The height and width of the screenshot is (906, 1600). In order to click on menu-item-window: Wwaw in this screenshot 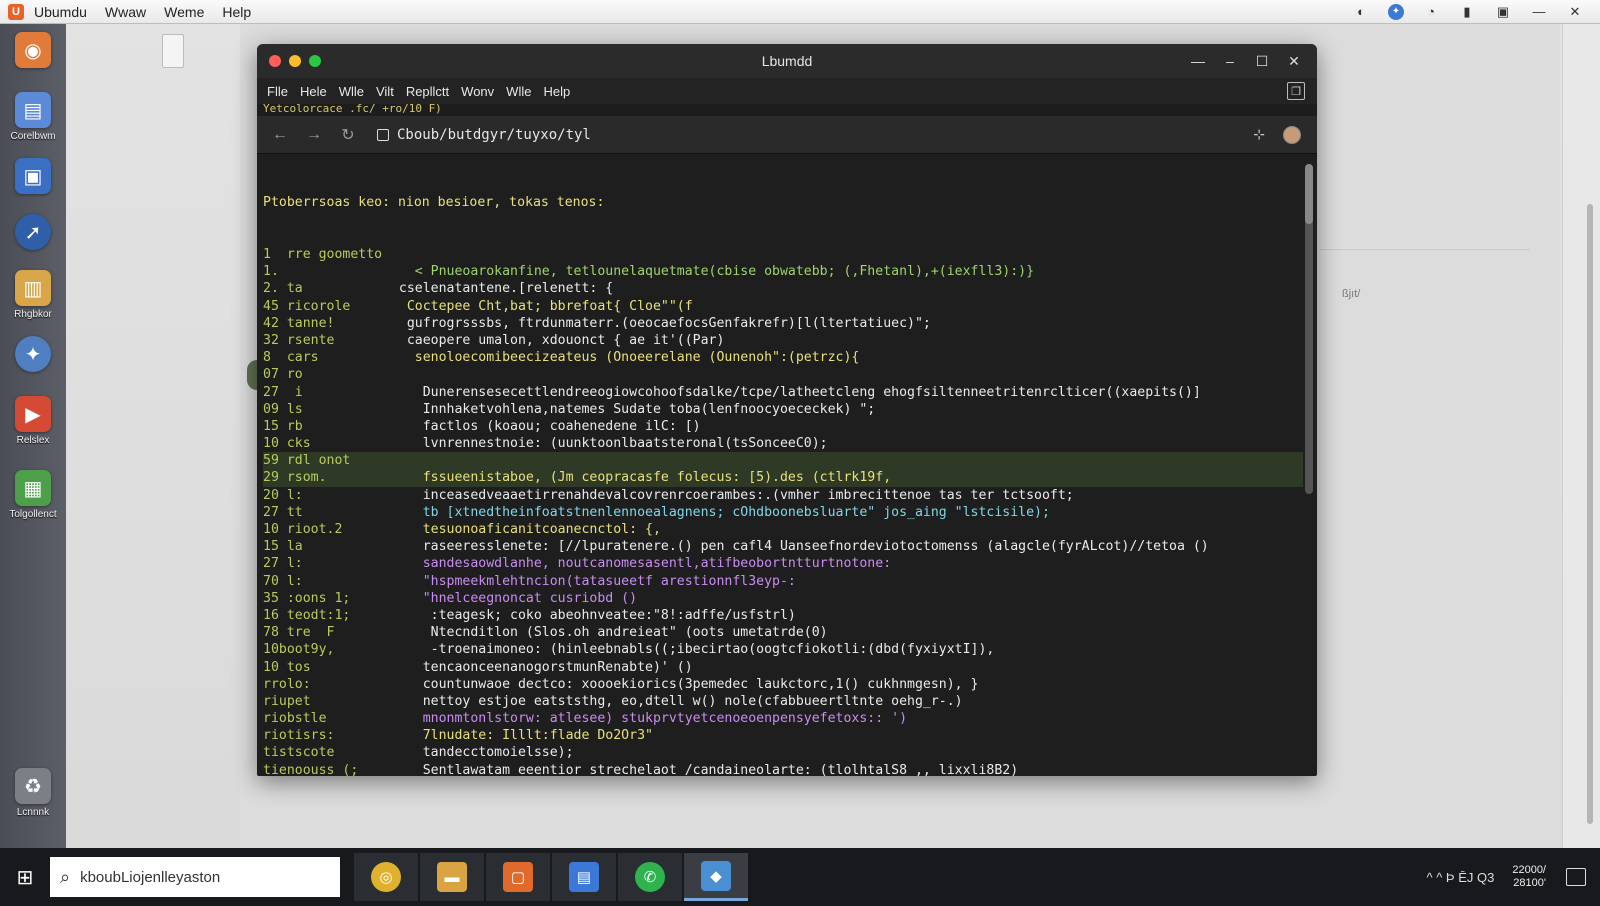, I will do `click(125, 12)`.